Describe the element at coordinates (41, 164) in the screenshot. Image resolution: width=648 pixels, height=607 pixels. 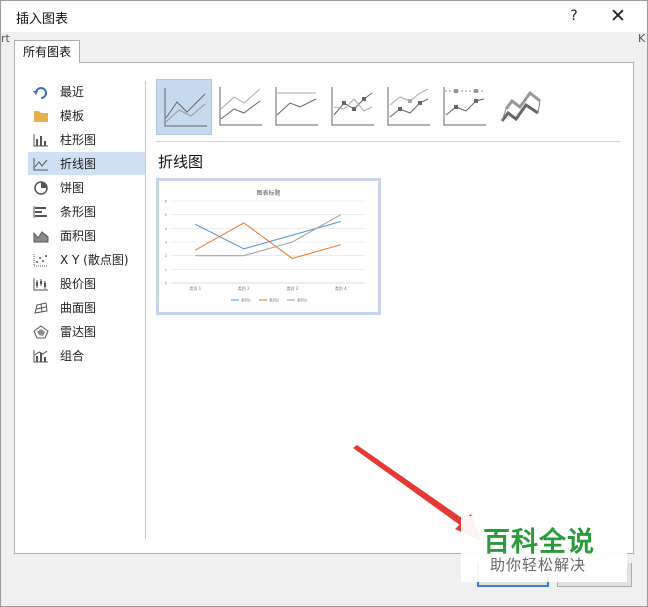
I see `line-chart-icon` at that location.